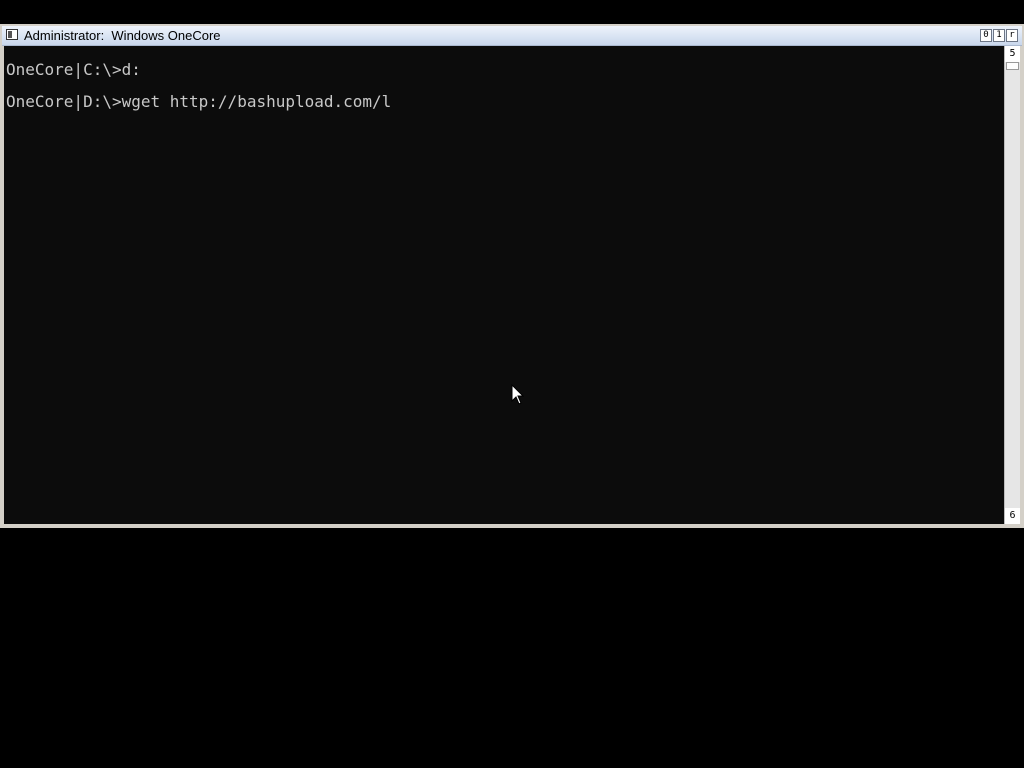  What do you see at coordinates (986, 35) in the screenshot?
I see `minimize-button: 0` at bounding box center [986, 35].